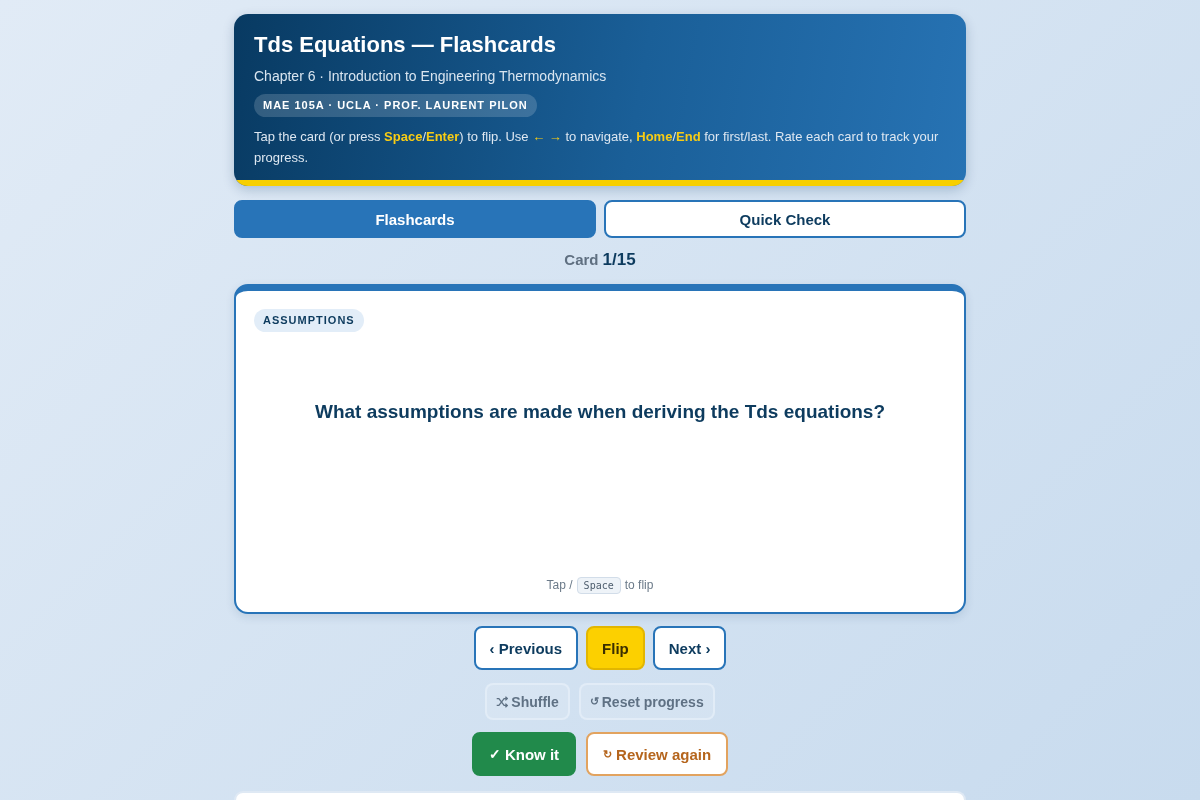  Describe the element at coordinates (598, 585) in the screenshot. I see `key-hint: Space` at that location.